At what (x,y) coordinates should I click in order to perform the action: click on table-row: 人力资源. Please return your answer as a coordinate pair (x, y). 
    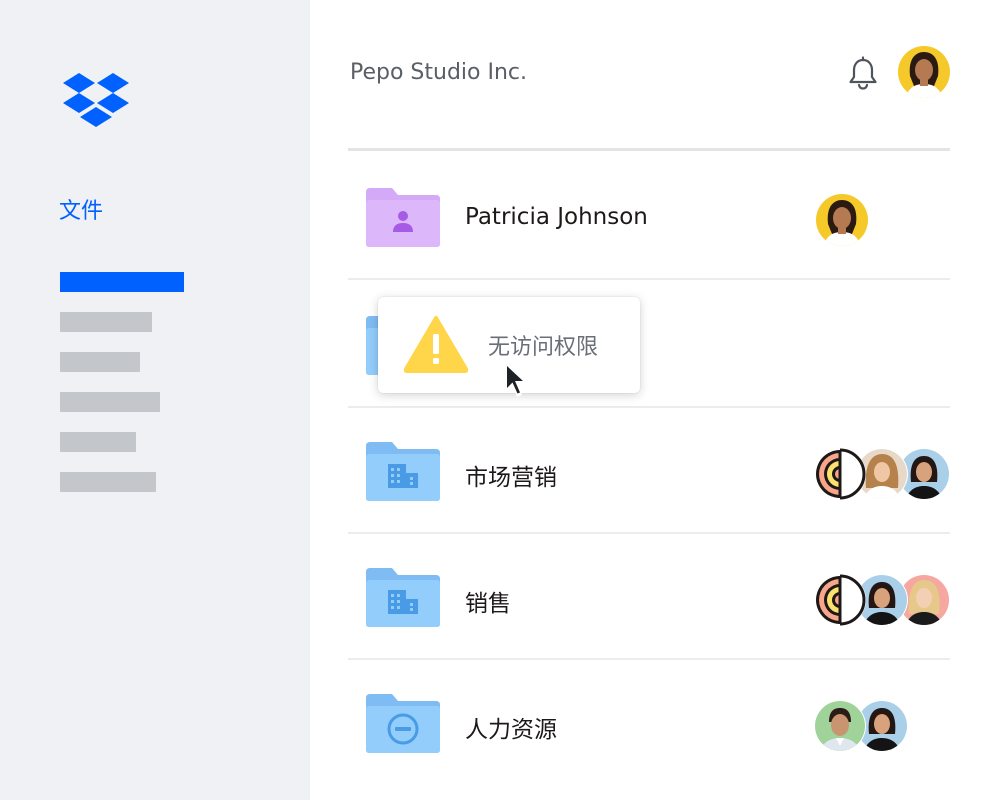
    Looking at the image, I should click on (649, 723).